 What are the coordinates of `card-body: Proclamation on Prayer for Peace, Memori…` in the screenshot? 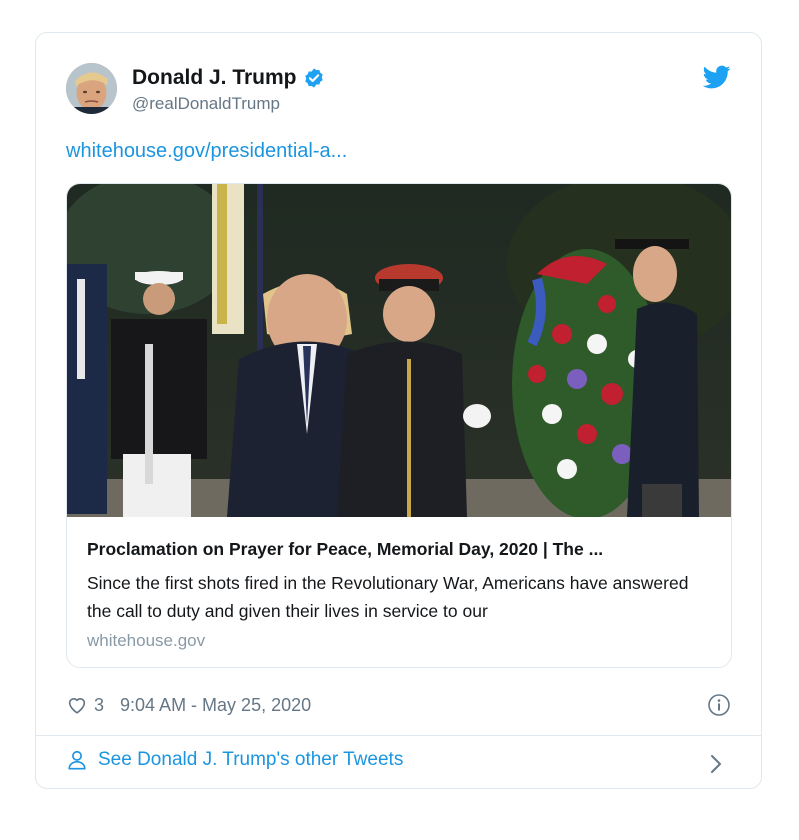 It's located at (399, 592).